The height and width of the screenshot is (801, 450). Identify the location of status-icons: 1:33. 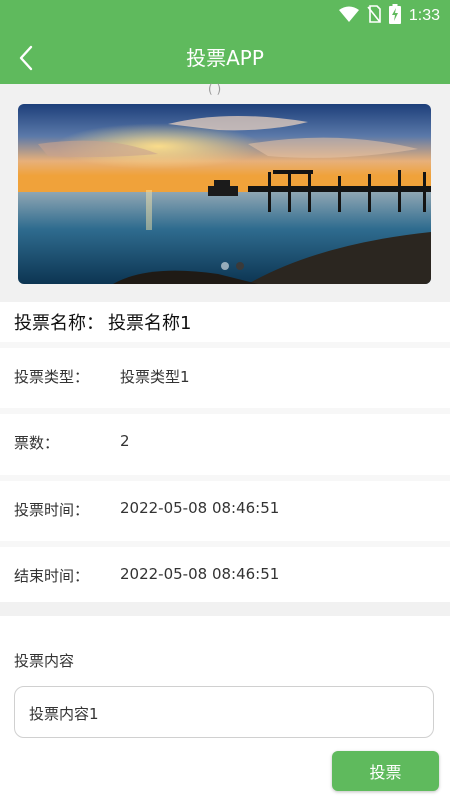
(389, 16).